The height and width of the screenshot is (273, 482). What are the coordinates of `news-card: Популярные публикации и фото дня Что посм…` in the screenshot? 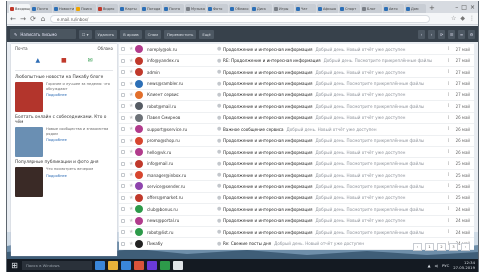 It's located at (64, 178).